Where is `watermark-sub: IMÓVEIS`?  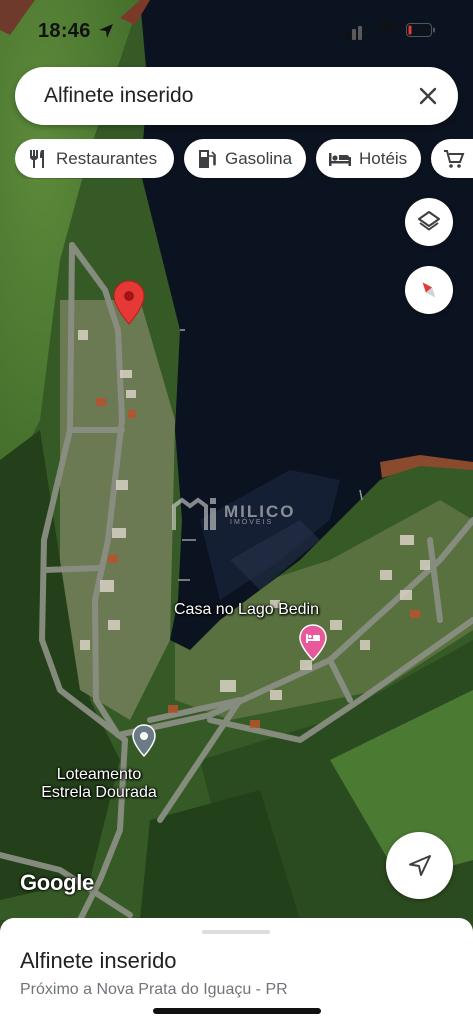
watermark-sub: IMÓVEIS is located at coordinates (252, 522).